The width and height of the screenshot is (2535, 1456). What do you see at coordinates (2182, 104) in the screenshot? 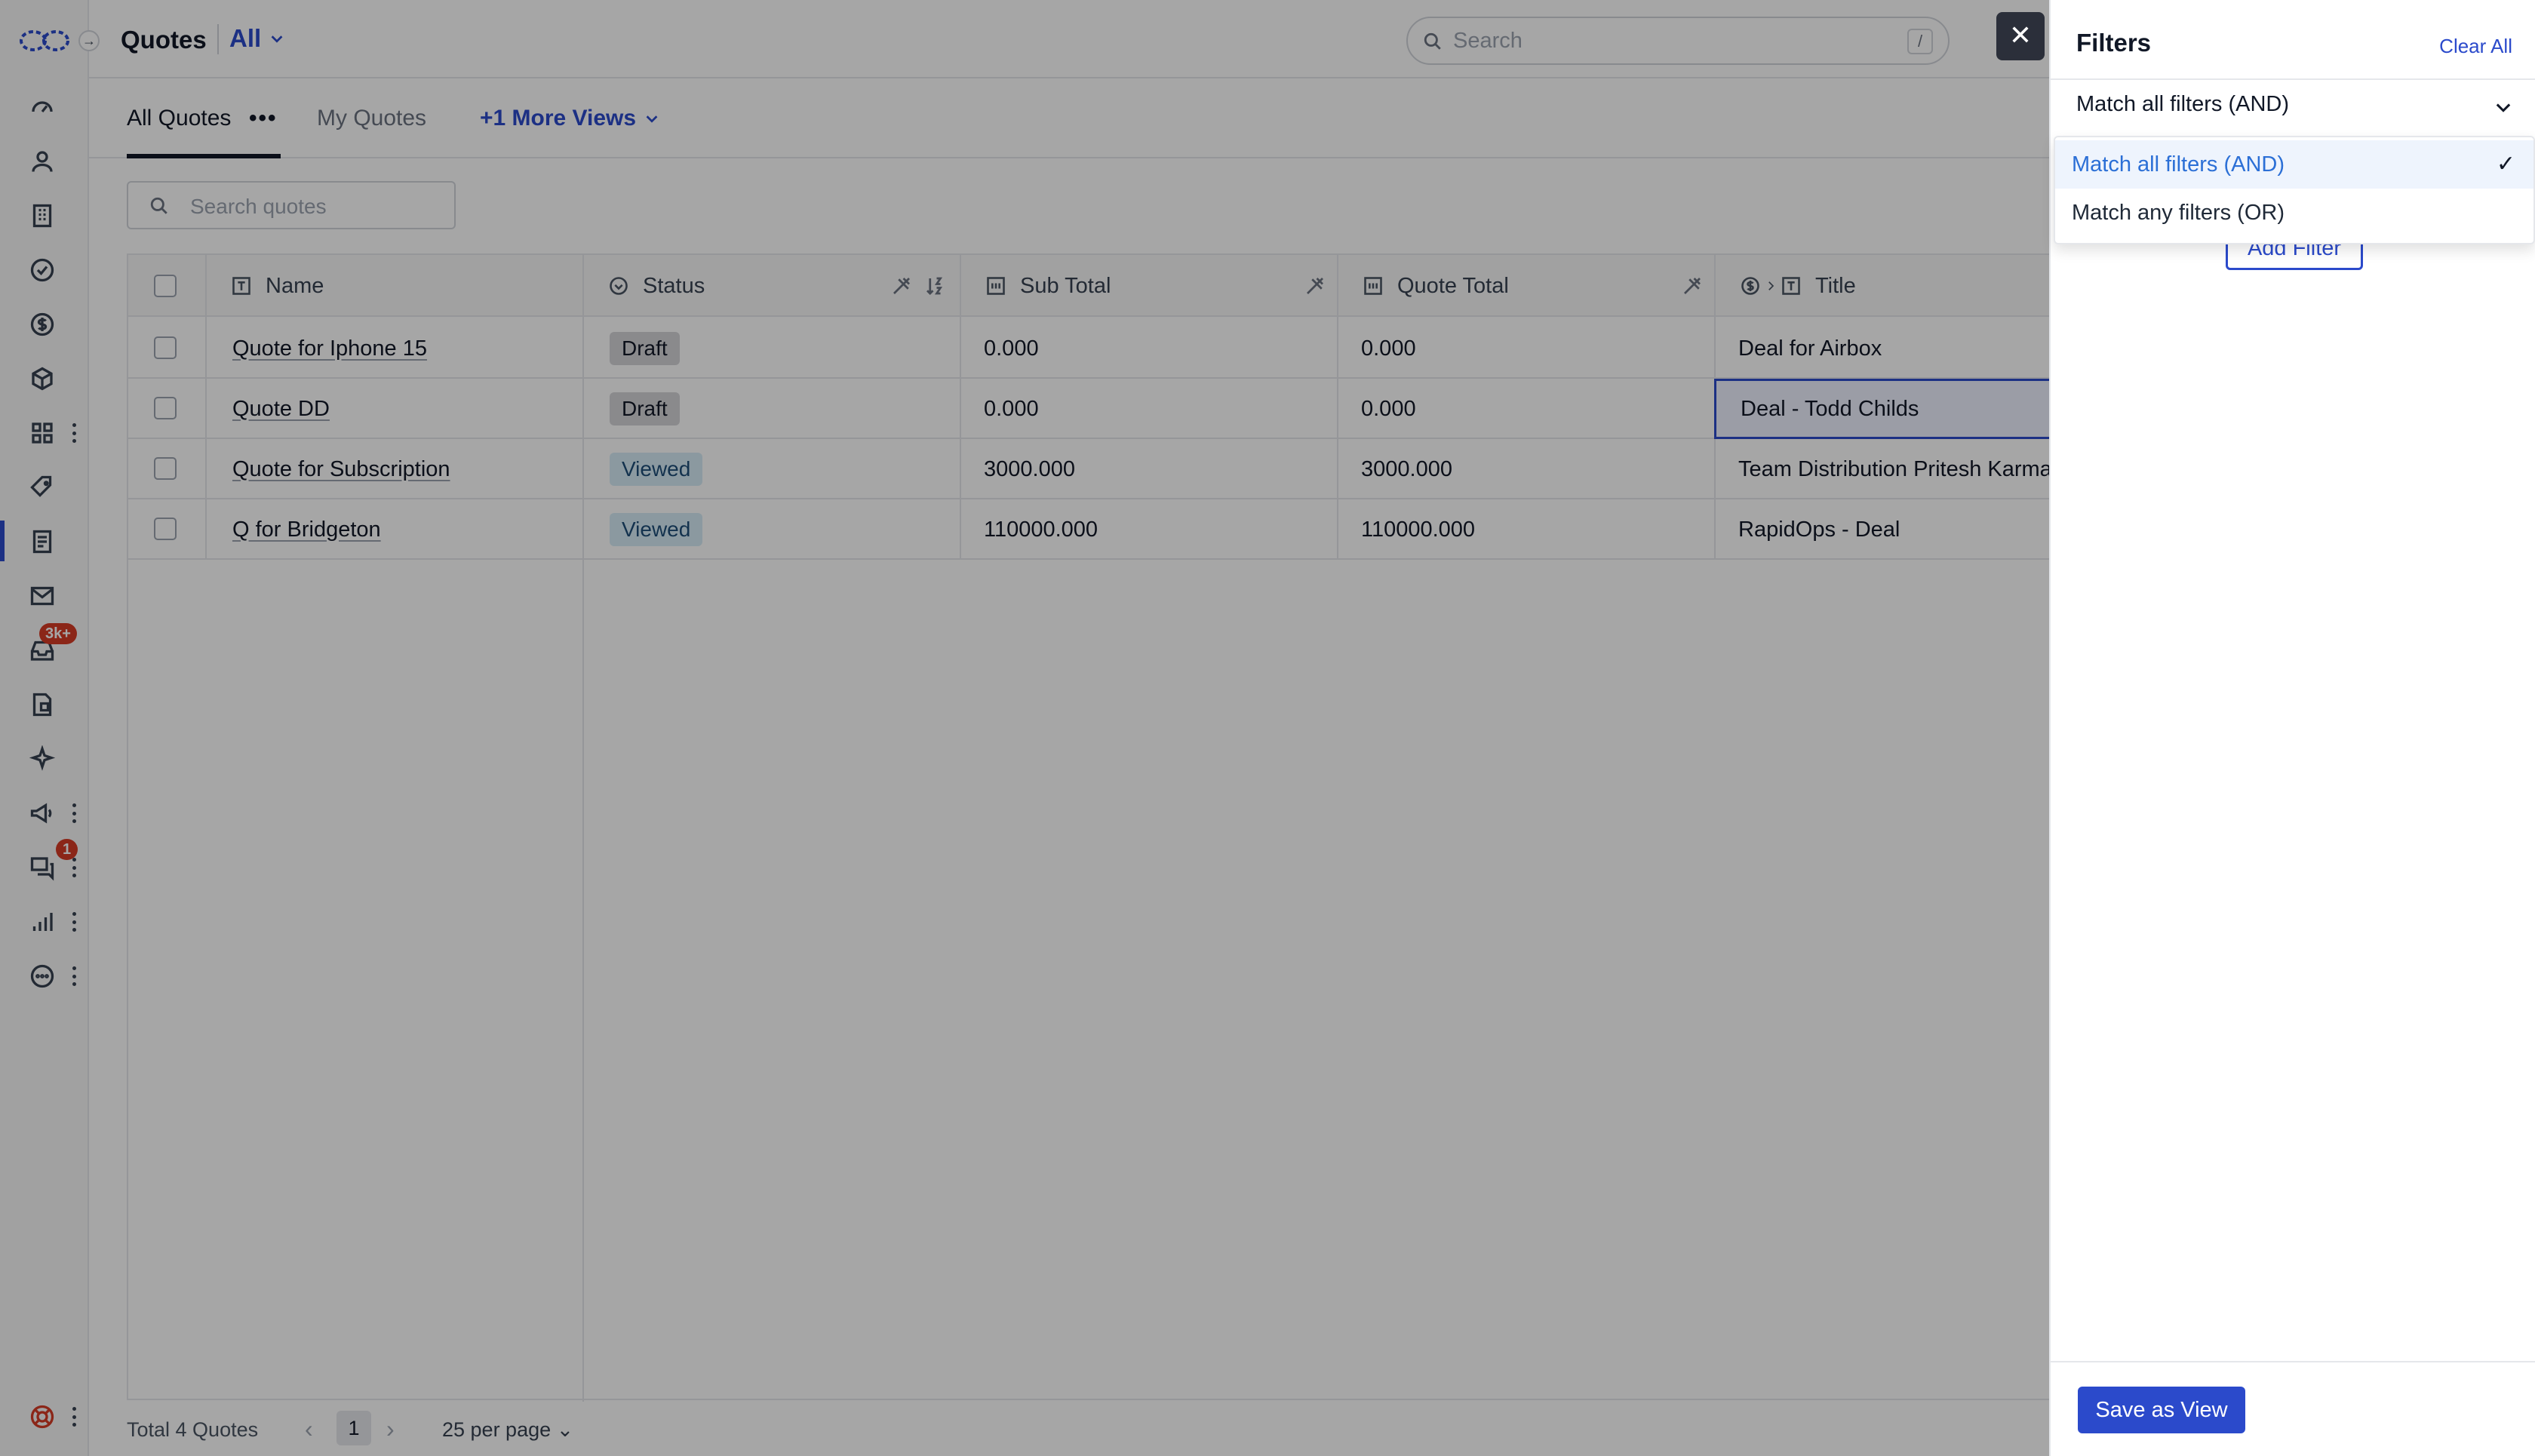
I see `match-mode-value: Match all filters (AND)` at bounding box center [2182, 104].